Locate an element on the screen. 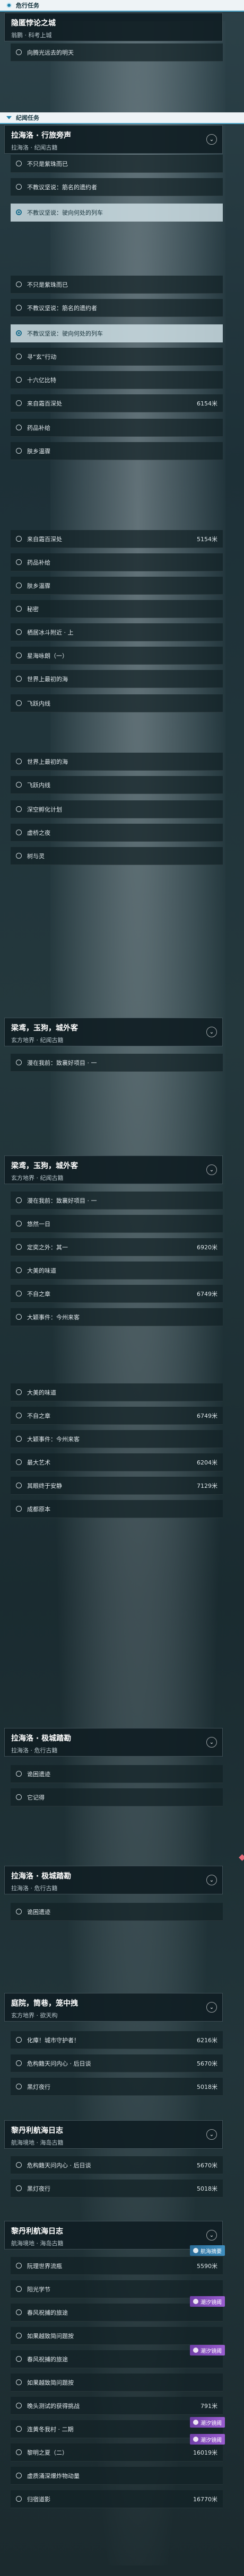 The width and height of the screenshot is (244, 2576). quest-step-row: 黎明之夏（二） 16019米 is located at coordinates (117, 2452).